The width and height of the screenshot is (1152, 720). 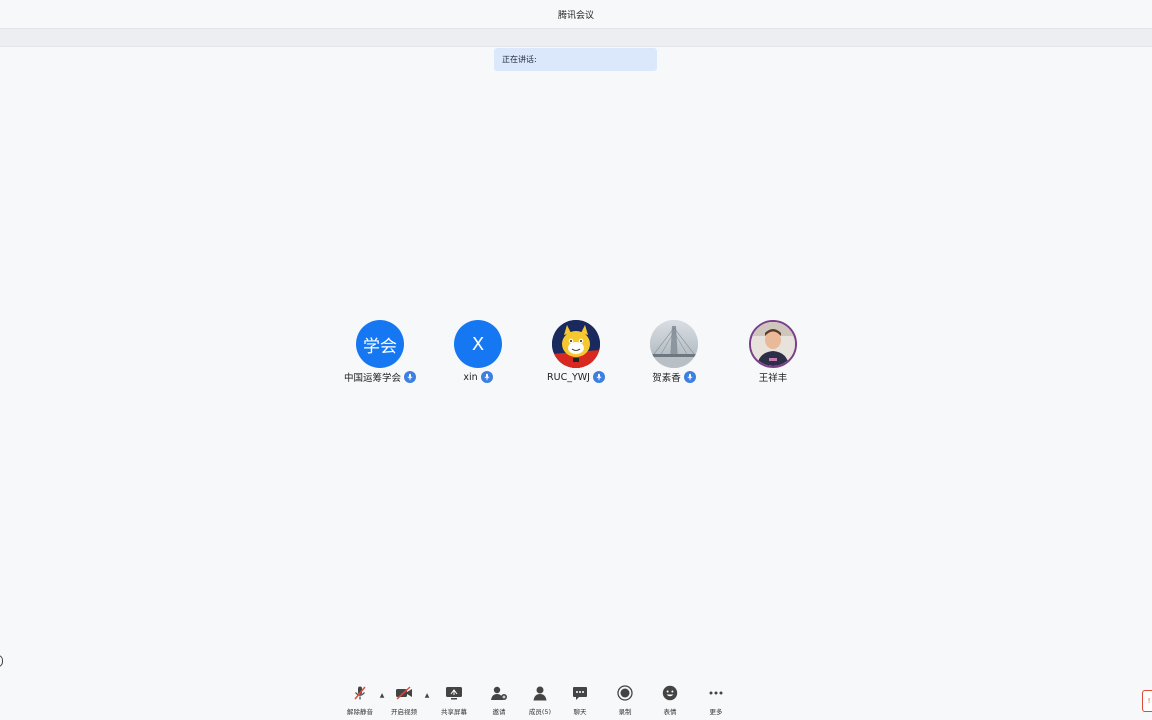 I want to click on avatar-text: 学会, so click(x=380, y=346).